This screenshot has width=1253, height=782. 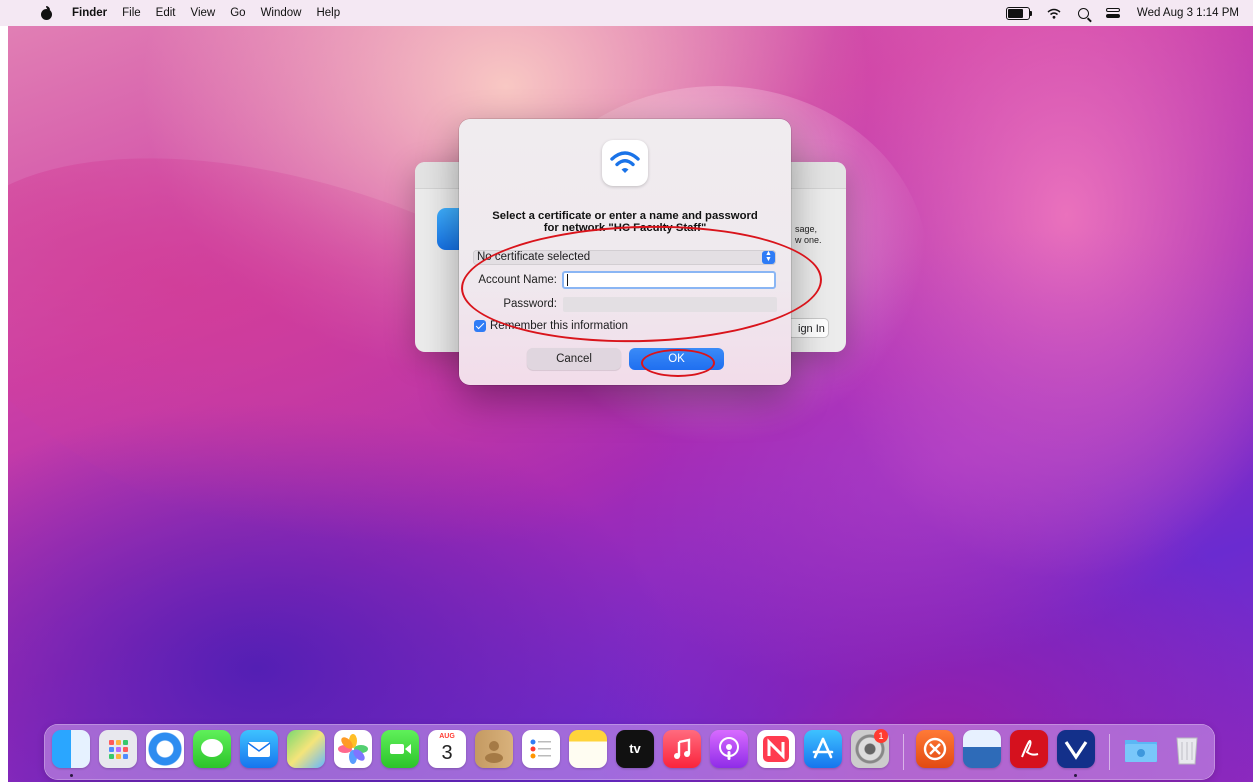 I want to click on certificate-select-value: No certificate selected, so click(x=534, y=257).